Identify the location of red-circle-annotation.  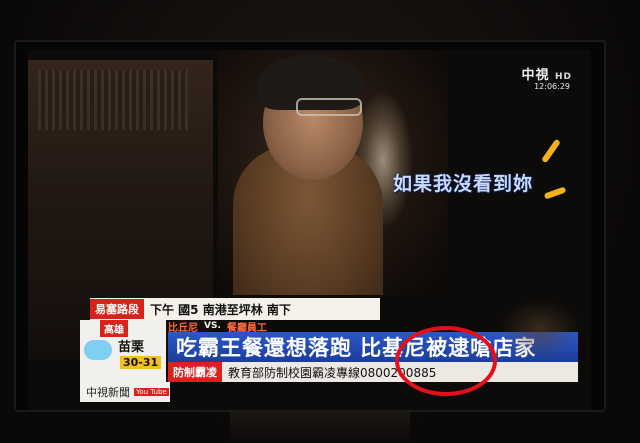
(446, 361).